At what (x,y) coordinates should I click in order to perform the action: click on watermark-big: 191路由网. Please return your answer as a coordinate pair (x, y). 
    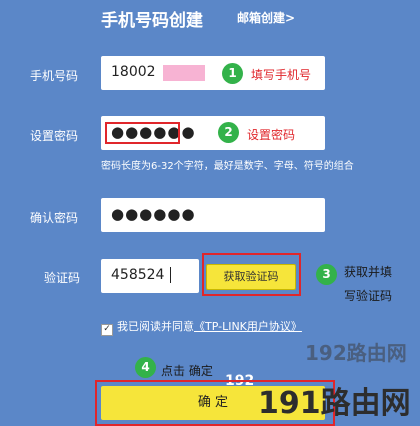
    Looking at the image, I should click on (334, 400).